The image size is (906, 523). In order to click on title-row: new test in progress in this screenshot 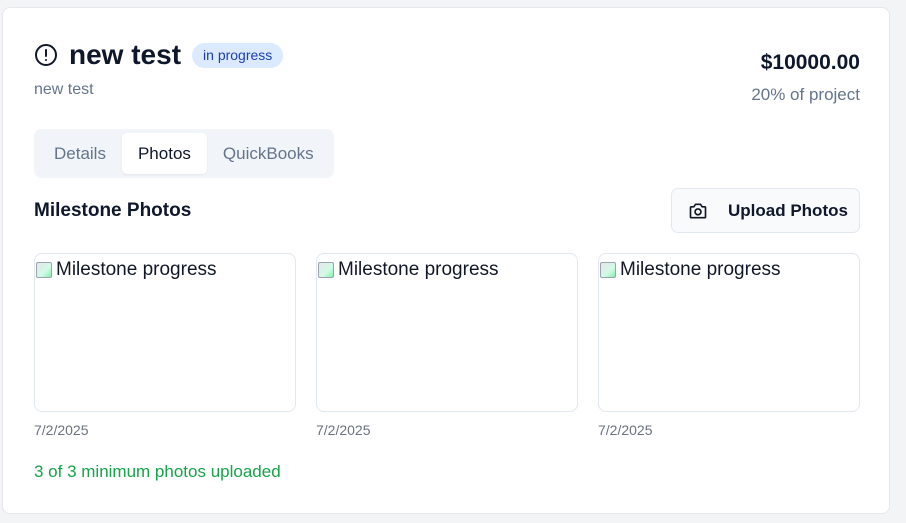, I will do `click(159, 54)`.